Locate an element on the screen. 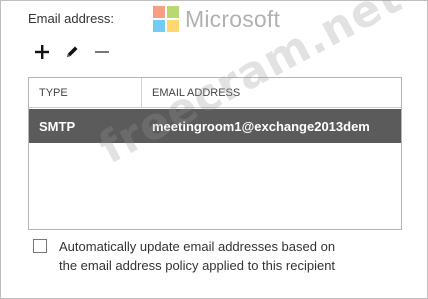 The height and width of the screenshot is (299, 428). minus-icon is located at coordinates (102, 52).